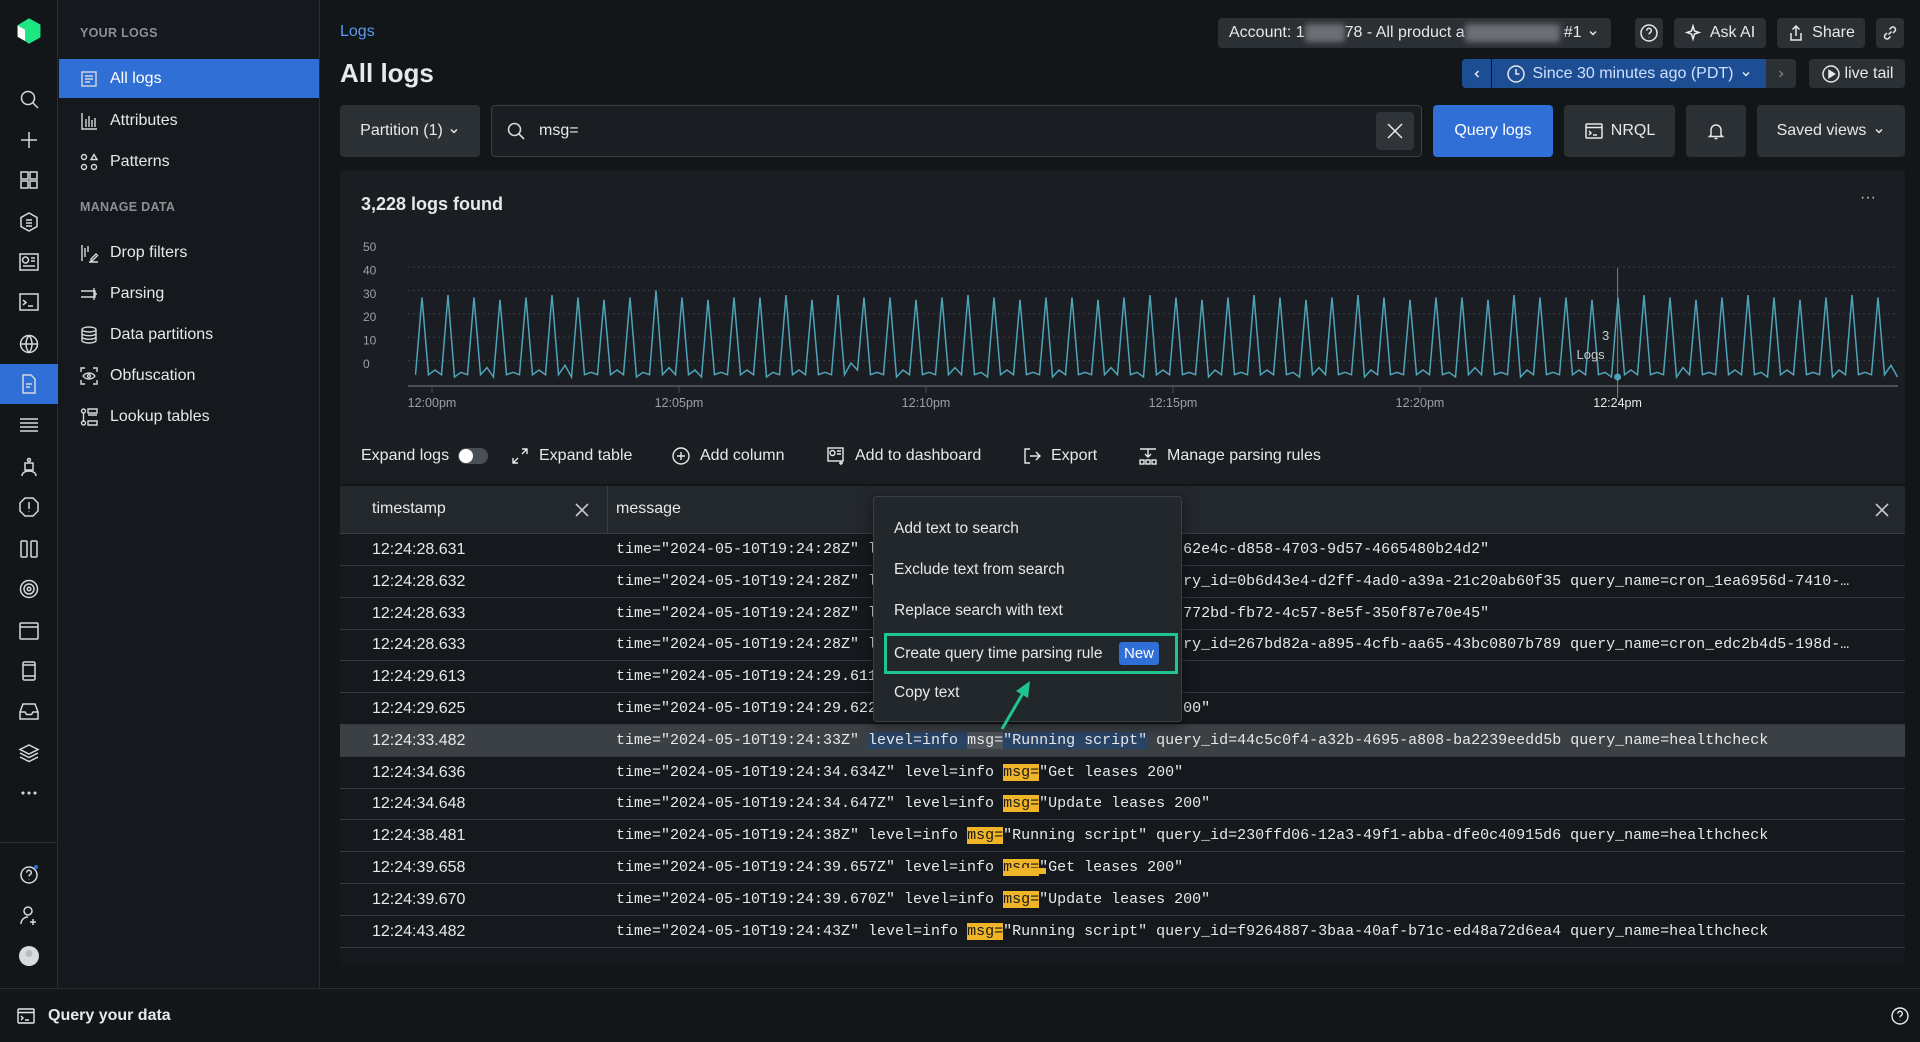 The width and height of the screenshot is (1920, 1042). I want to click on menu-item-create-parsing-rule: Create query time parsing rule New, so click(1031, 653).